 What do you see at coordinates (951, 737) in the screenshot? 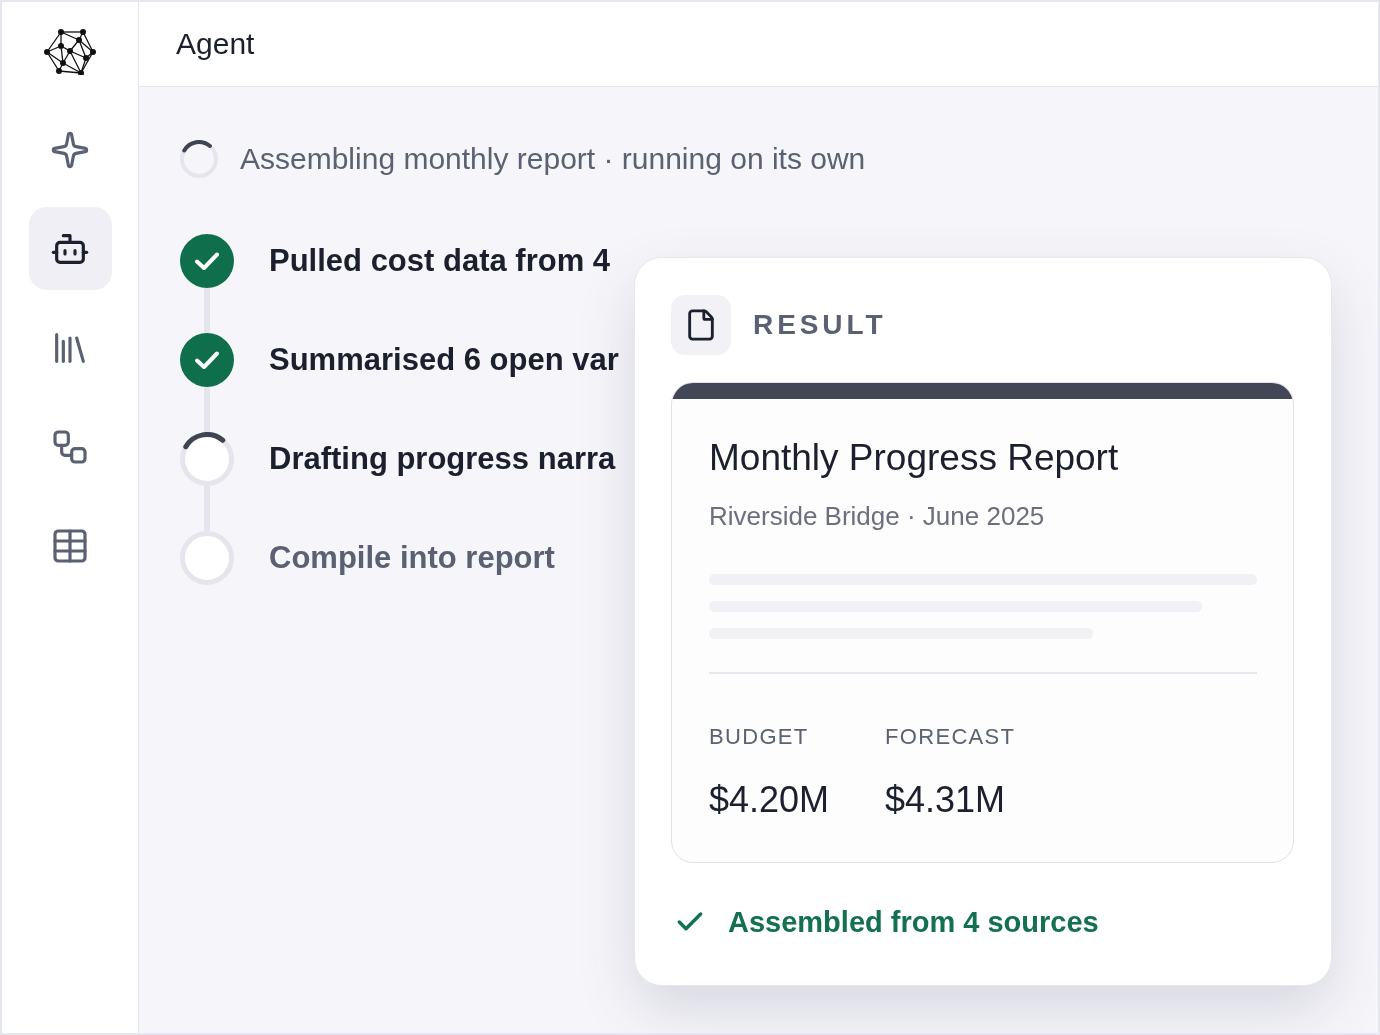
I see `metric-label: FORECAST` at bounding box center [951, 737].